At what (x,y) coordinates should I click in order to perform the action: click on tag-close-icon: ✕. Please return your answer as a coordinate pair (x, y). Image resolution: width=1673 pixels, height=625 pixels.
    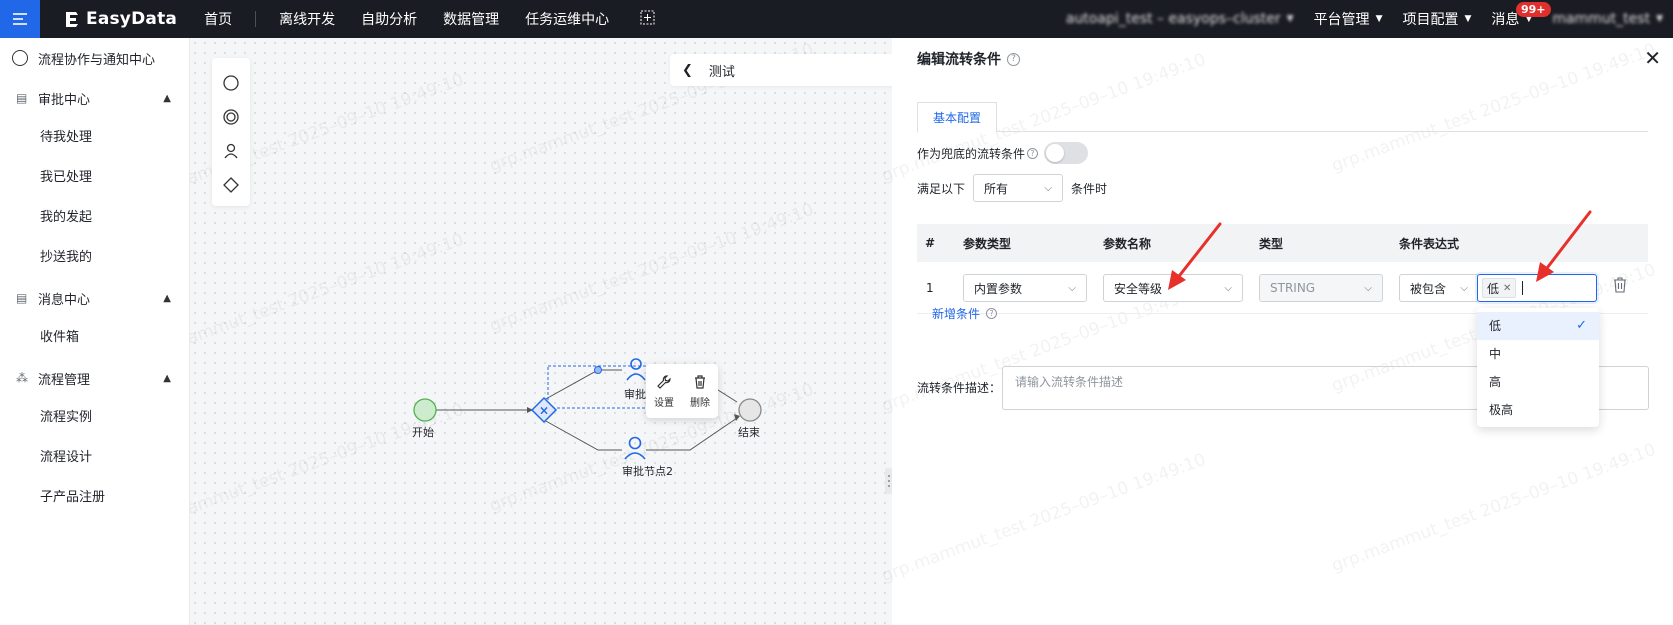
    Looking at the image, I should click on (1507, 288).